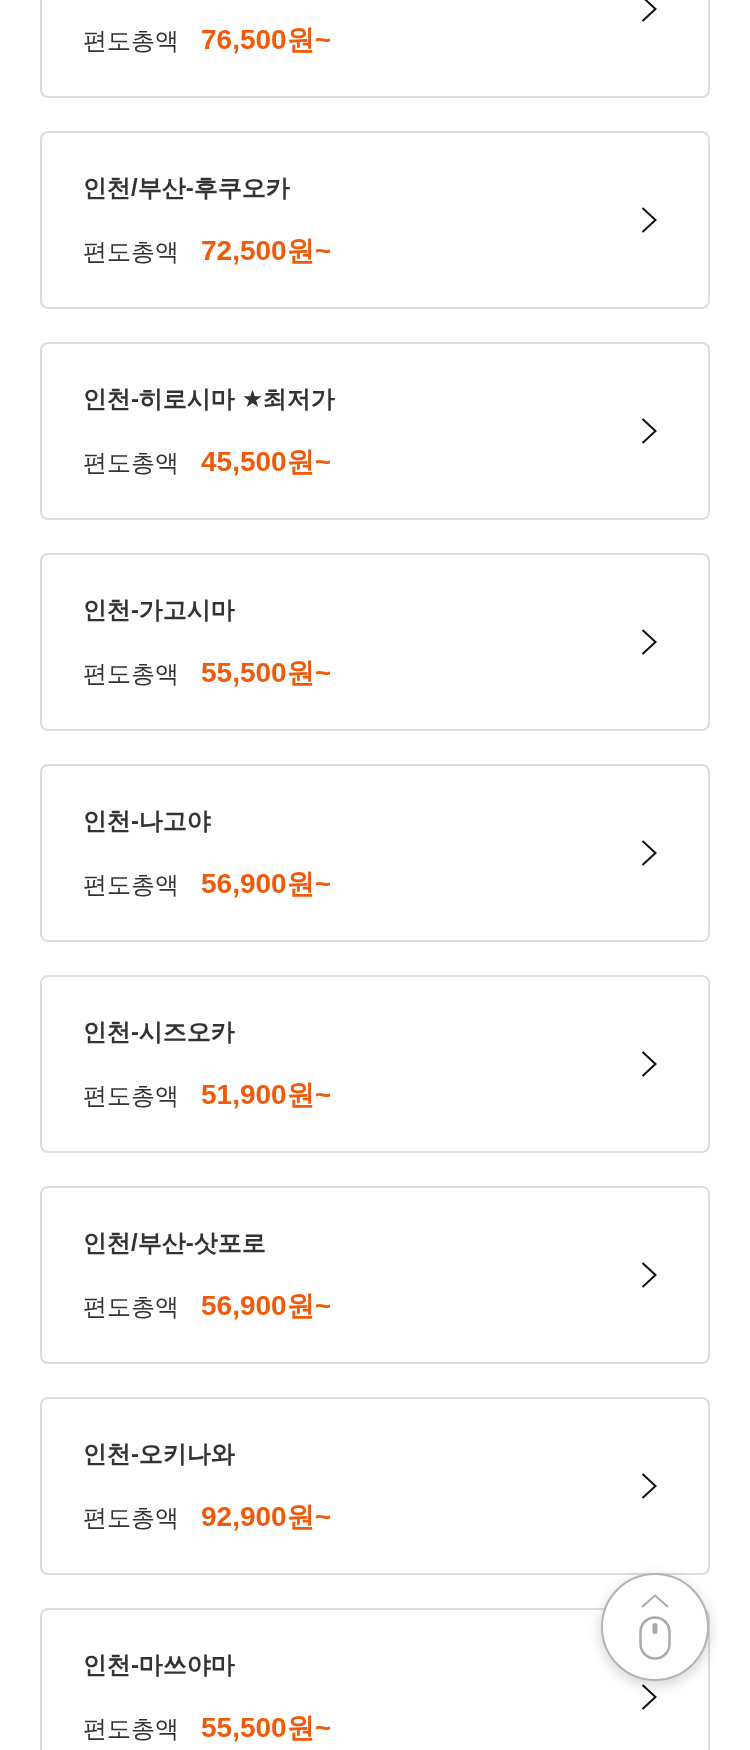 This screenshot has width=750, height=1750. Describe the element at coordinates (159, 609) in the screenshot. I see `route-title: 인천-가고시마` at that location.